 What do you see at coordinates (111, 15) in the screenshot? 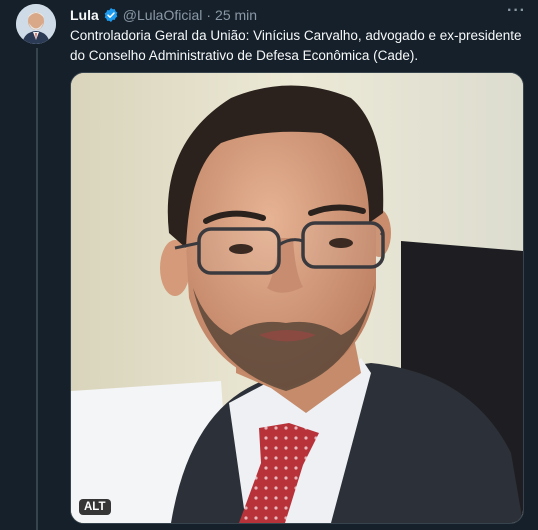
I see `verified-badge-icon` at bounding box center [111, 15].